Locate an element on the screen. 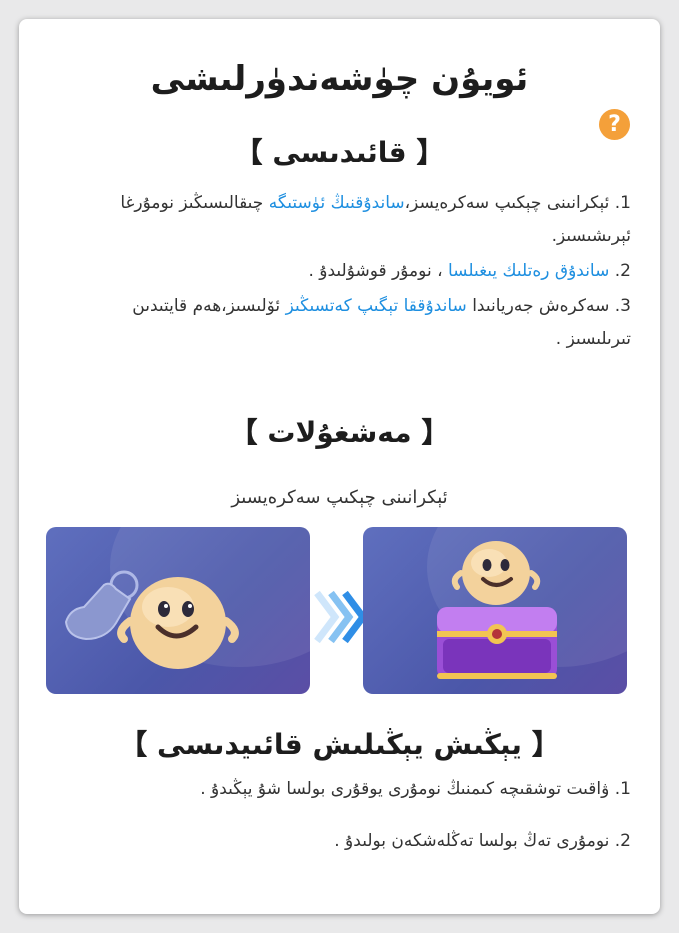 This screenshot has width=679, height=933. win-rule-item-2: 2. نومۇرى تەڭ بولسا تەڭلەشكەن بولىدۇ . is located at coordinates (351, 841).